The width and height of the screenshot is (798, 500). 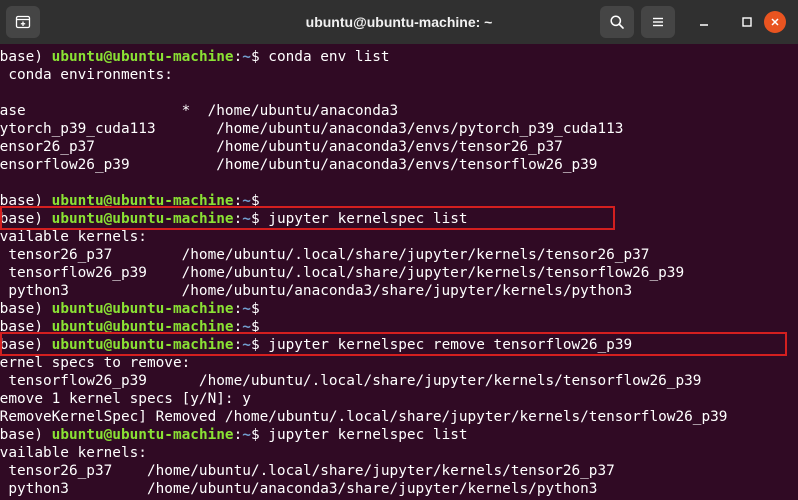 What do you see at coordinates (95, 363) in the screenshot?
I see `output-line: Kernel specs to remove:` at bounding box center [95, 363].